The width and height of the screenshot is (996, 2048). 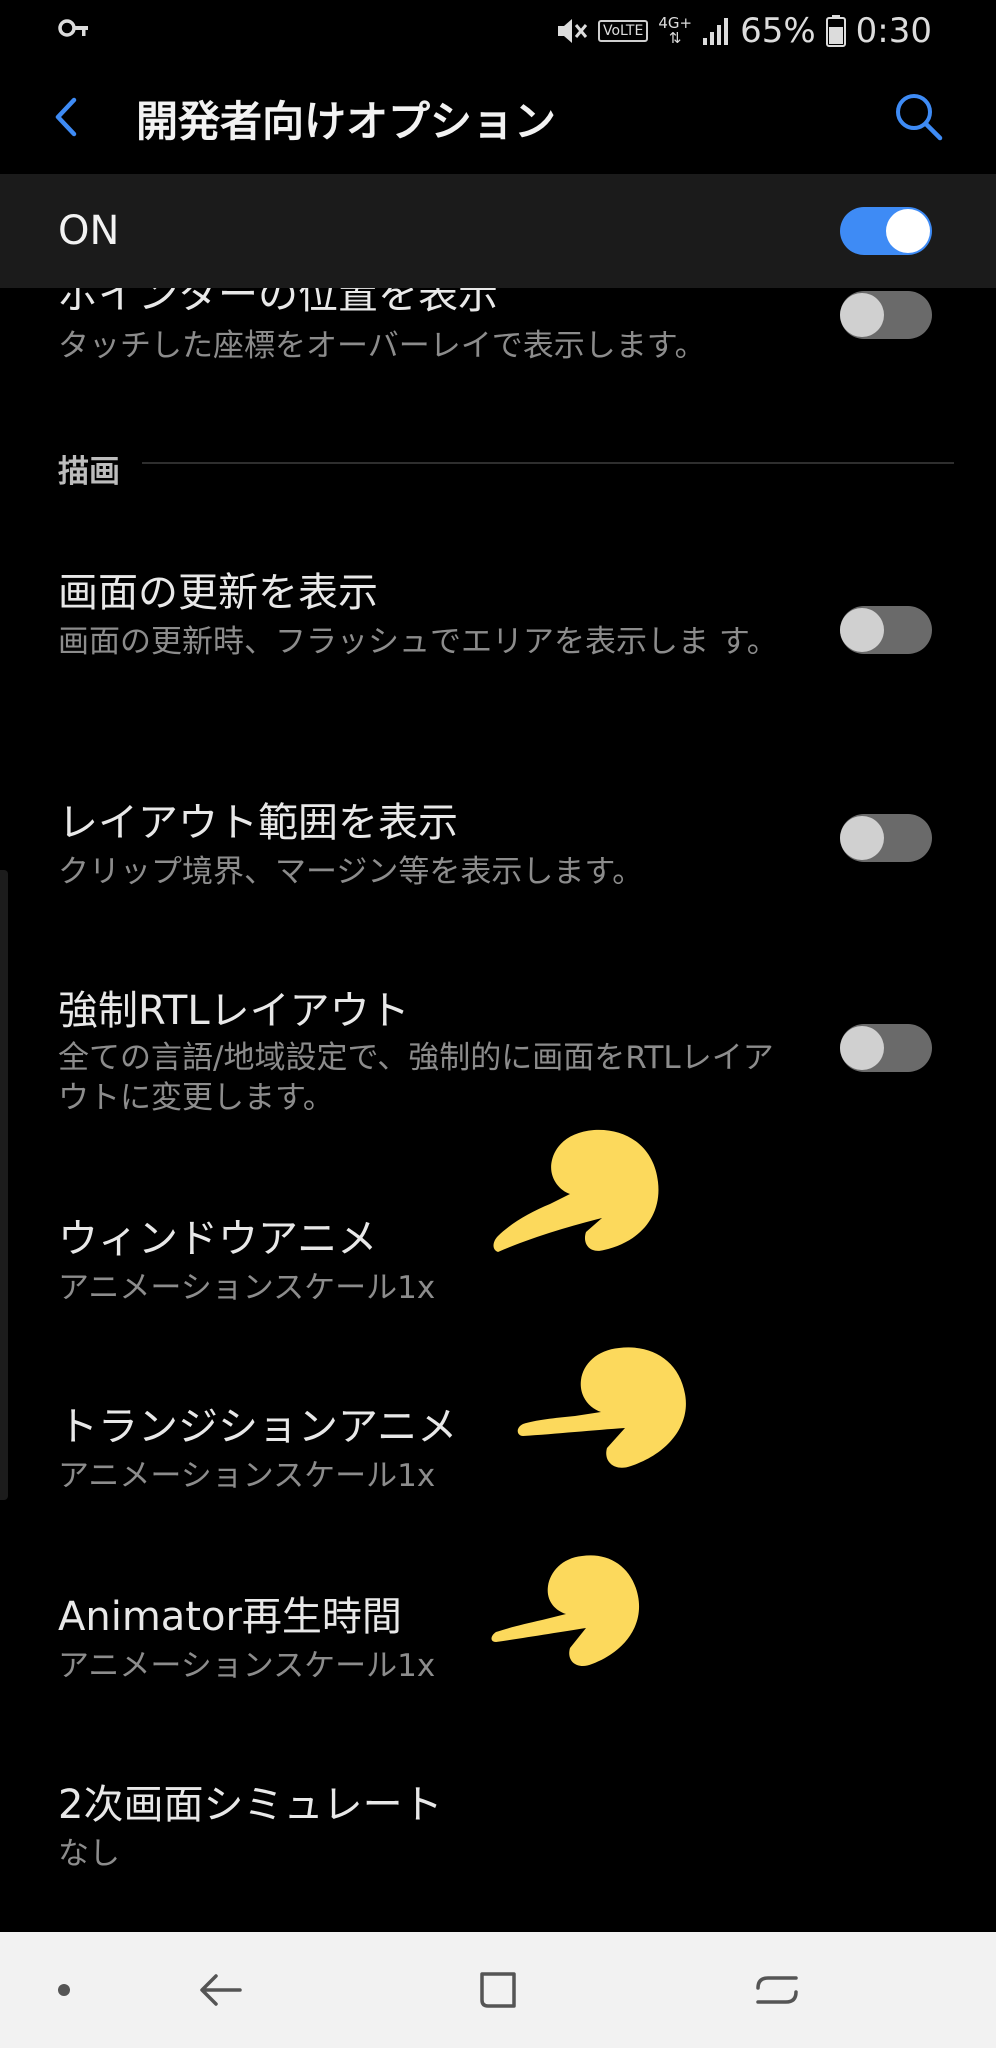 I want to click on layout-bounds-subtitle: クリップ境界、マージン等を表示します。, so click(x=351, y=872).